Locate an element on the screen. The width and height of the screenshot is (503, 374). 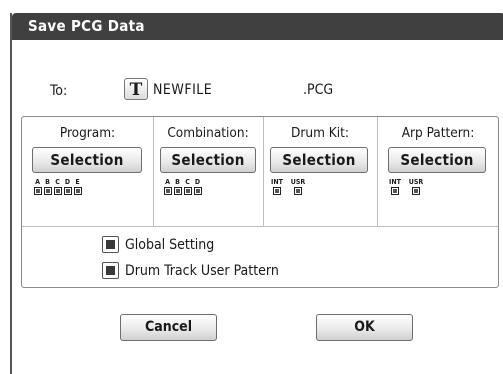
drum-track-user-pattern-option: Drum Track User Pattern is located at coordinates (190, 270).